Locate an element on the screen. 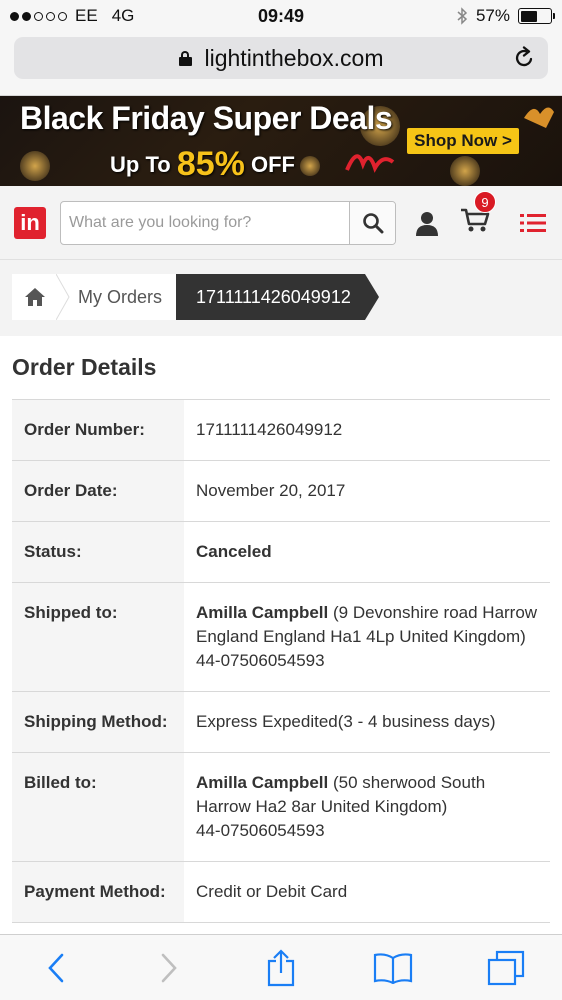 The height and width of the screenshot is (1000, 562). order-number-row: Order Number: 1711111426049912 is located at coordinates (281, 430).